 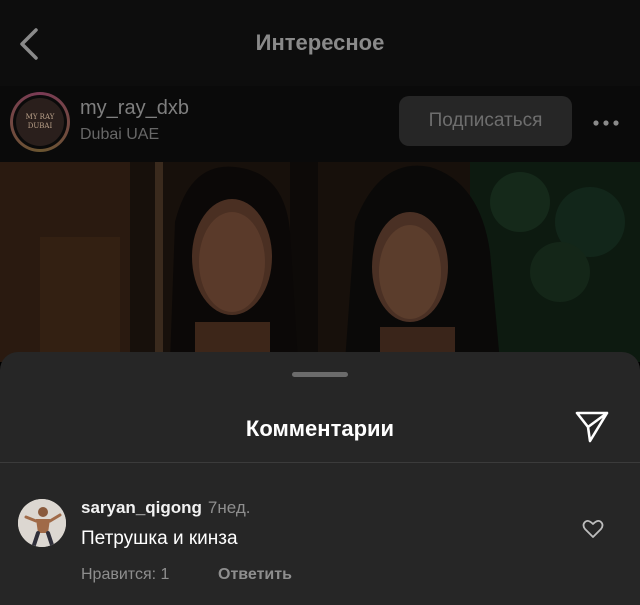 What do you see at coordinates (320, 462) in the screenshot?
I see `divider` at bounding box center [320, 462].